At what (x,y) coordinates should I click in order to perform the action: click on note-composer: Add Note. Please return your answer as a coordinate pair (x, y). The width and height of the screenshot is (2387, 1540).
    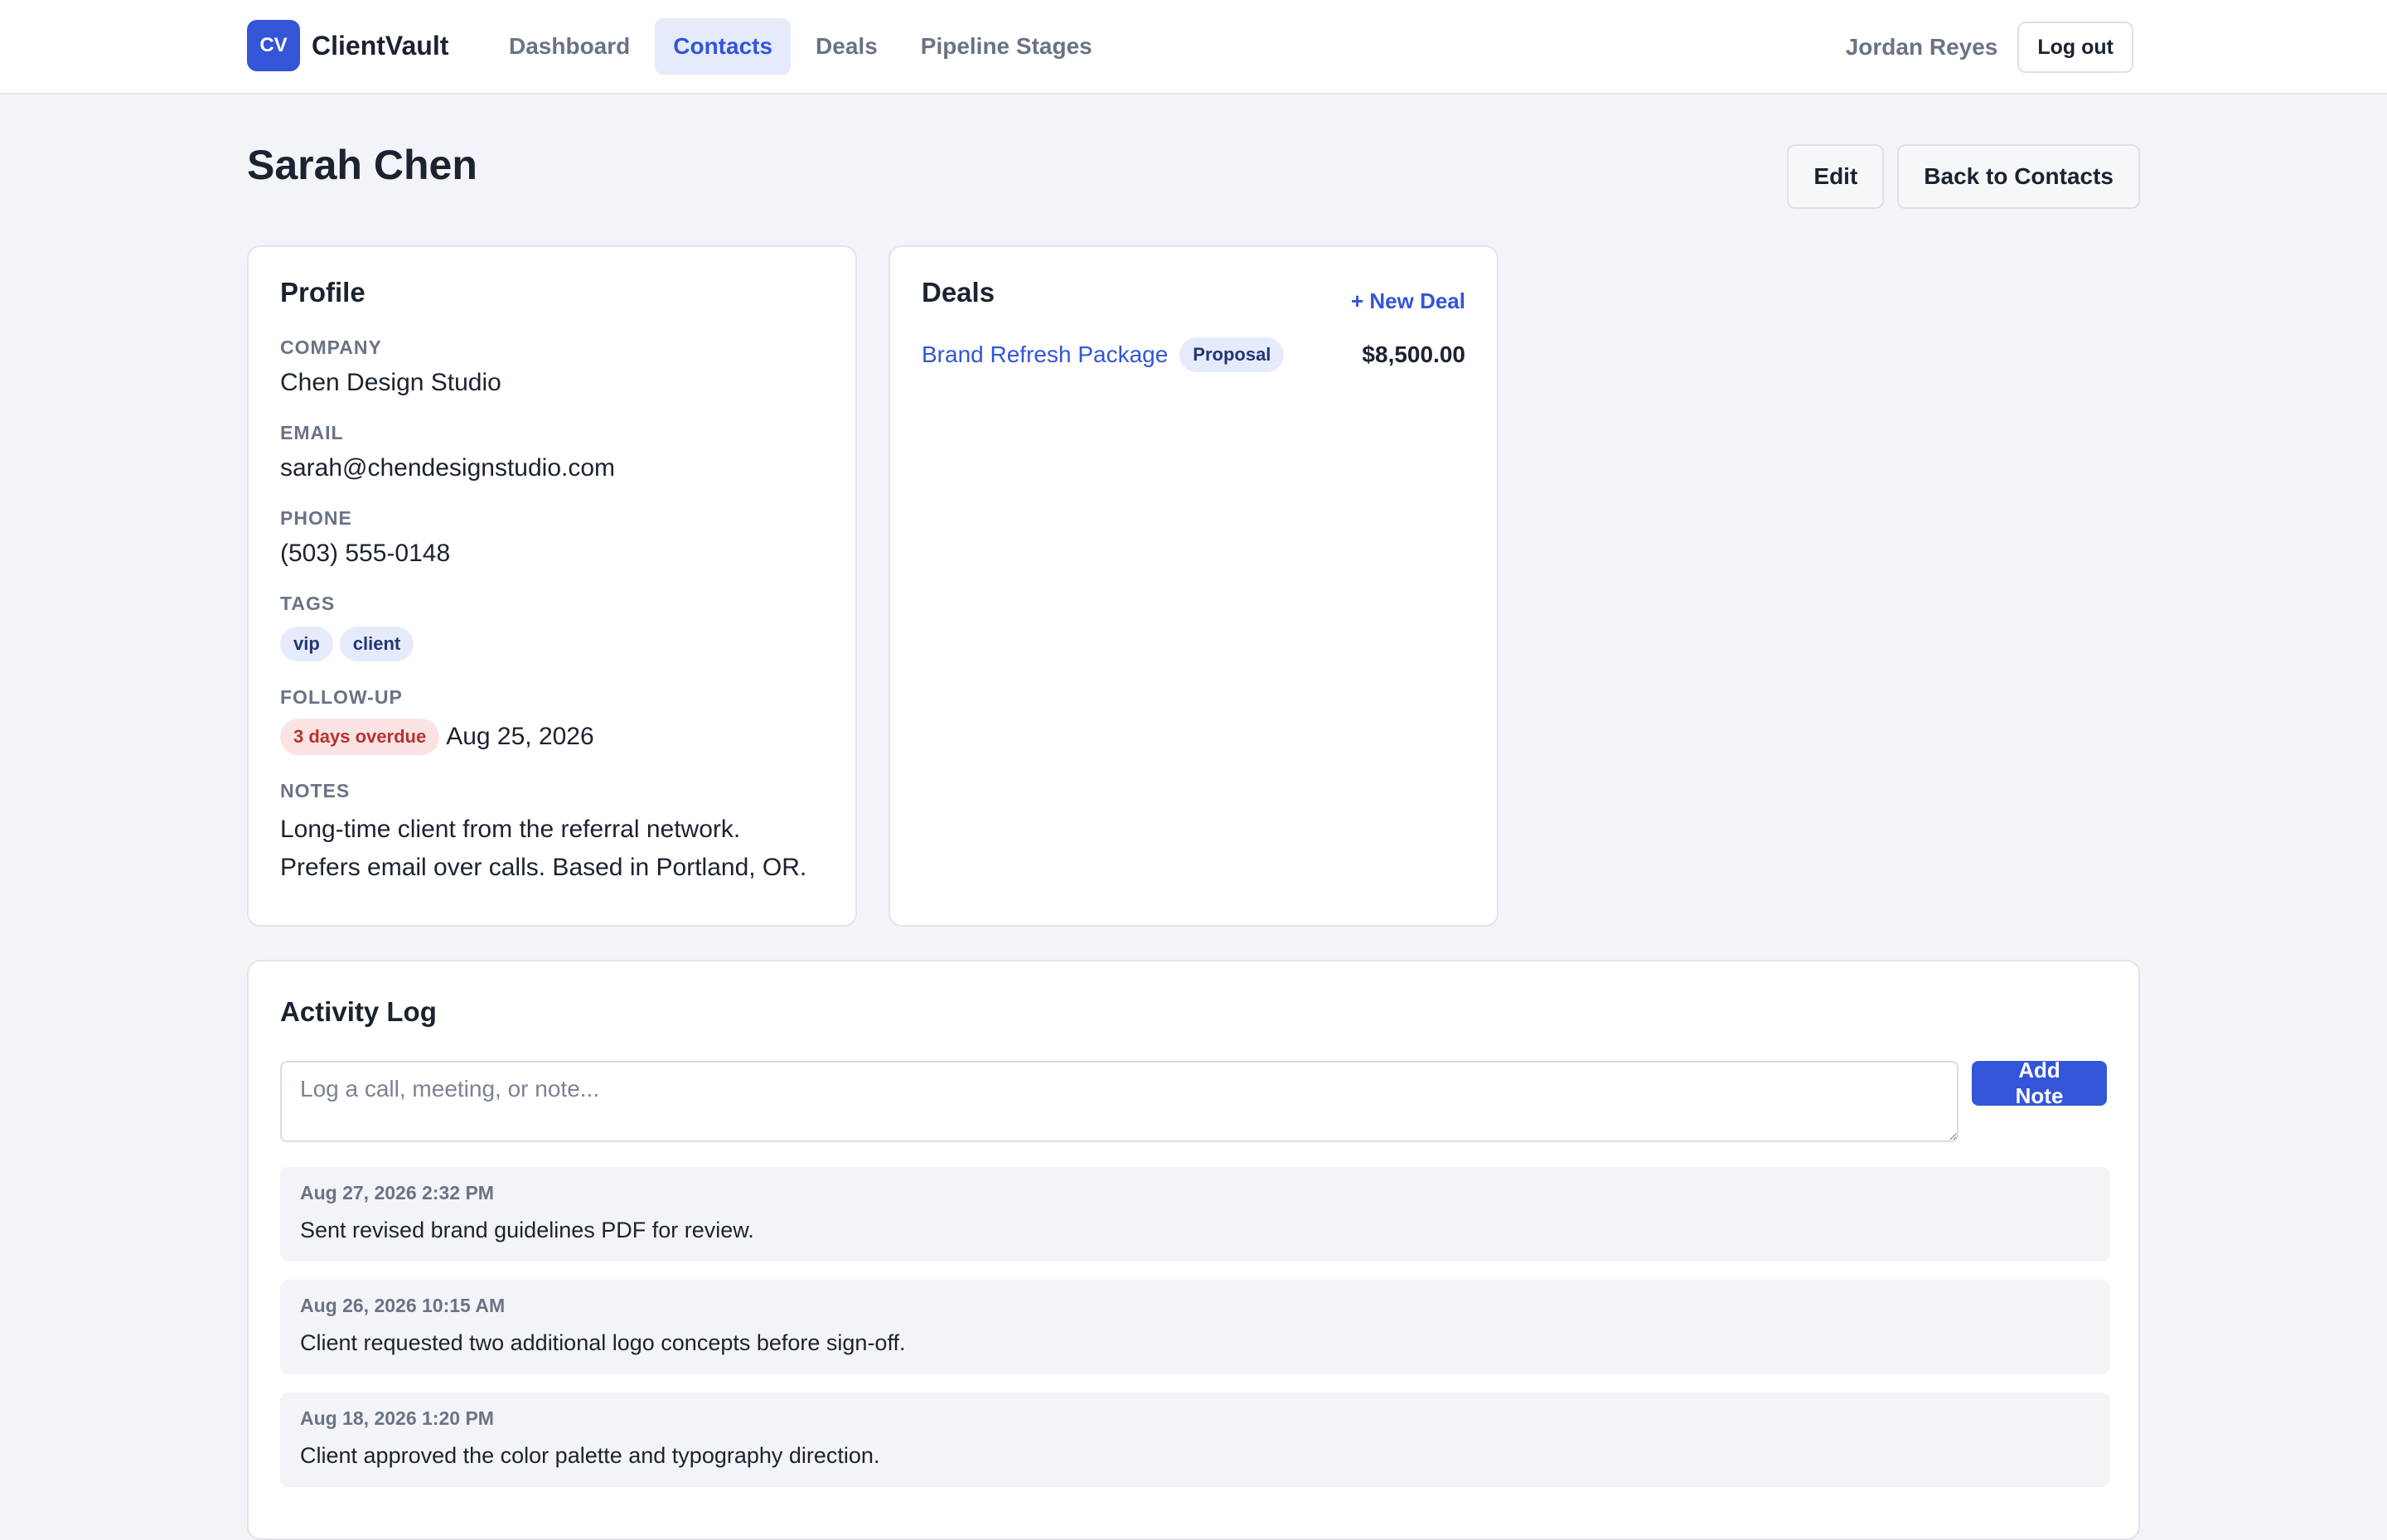
    Looking at the image, I should click on (1193, 1100).